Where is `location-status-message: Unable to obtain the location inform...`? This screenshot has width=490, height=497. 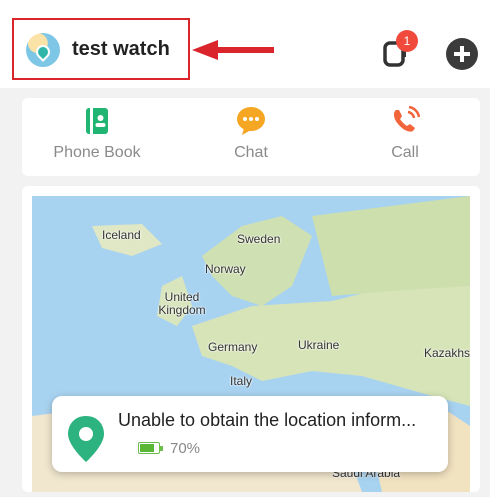
location-status-message: Unable to obtain the location inform... is located at coordinates (267, 420).